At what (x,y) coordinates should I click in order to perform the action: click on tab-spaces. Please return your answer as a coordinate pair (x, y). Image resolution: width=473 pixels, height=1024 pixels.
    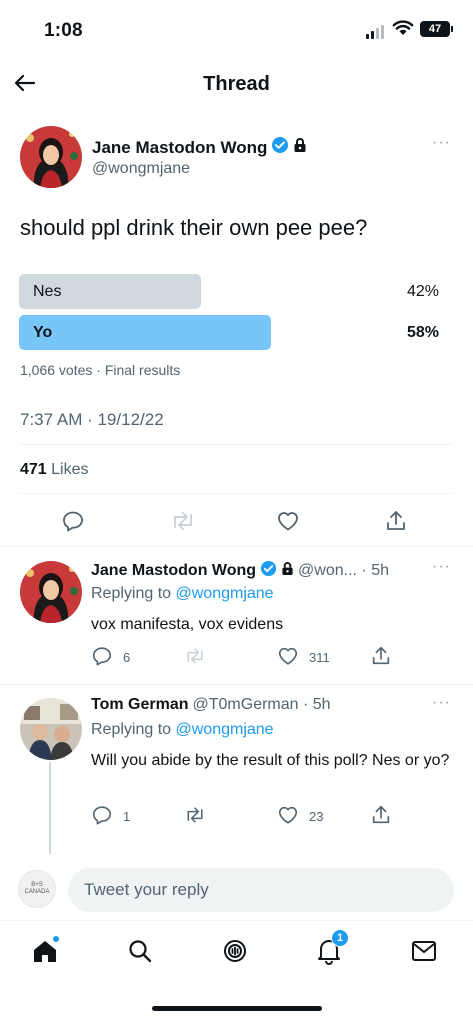
    Looking at the image, I should click on (235, 953).